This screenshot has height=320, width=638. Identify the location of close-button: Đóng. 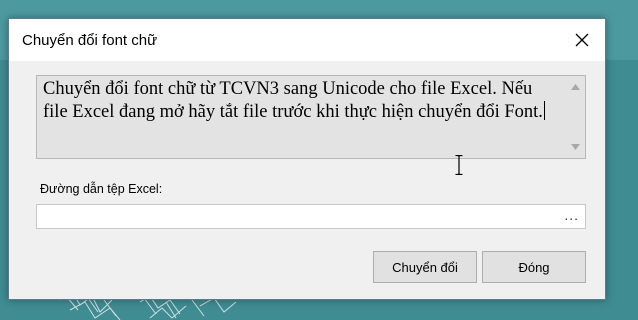
(534, 267).